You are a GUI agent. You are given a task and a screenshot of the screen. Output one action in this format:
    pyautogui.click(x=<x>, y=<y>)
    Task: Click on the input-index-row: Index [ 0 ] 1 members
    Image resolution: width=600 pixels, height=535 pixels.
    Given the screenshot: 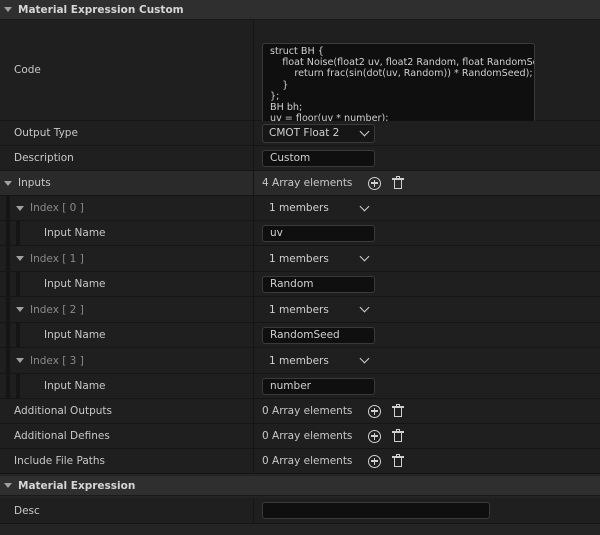 What is the action you would take?
    pyautogui.click(x=300, y=208)
    